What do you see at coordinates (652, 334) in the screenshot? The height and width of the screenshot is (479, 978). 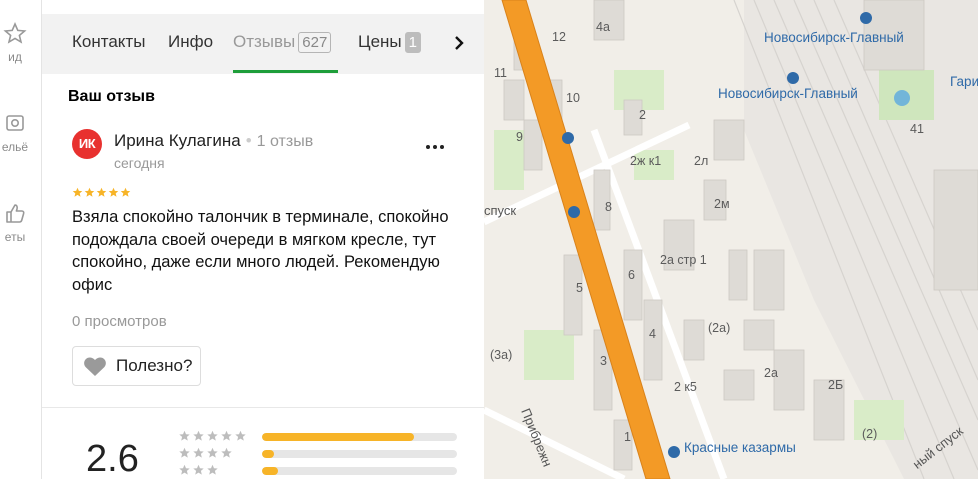 I see `map-label-building: 4` at bounding box center [652, 334].